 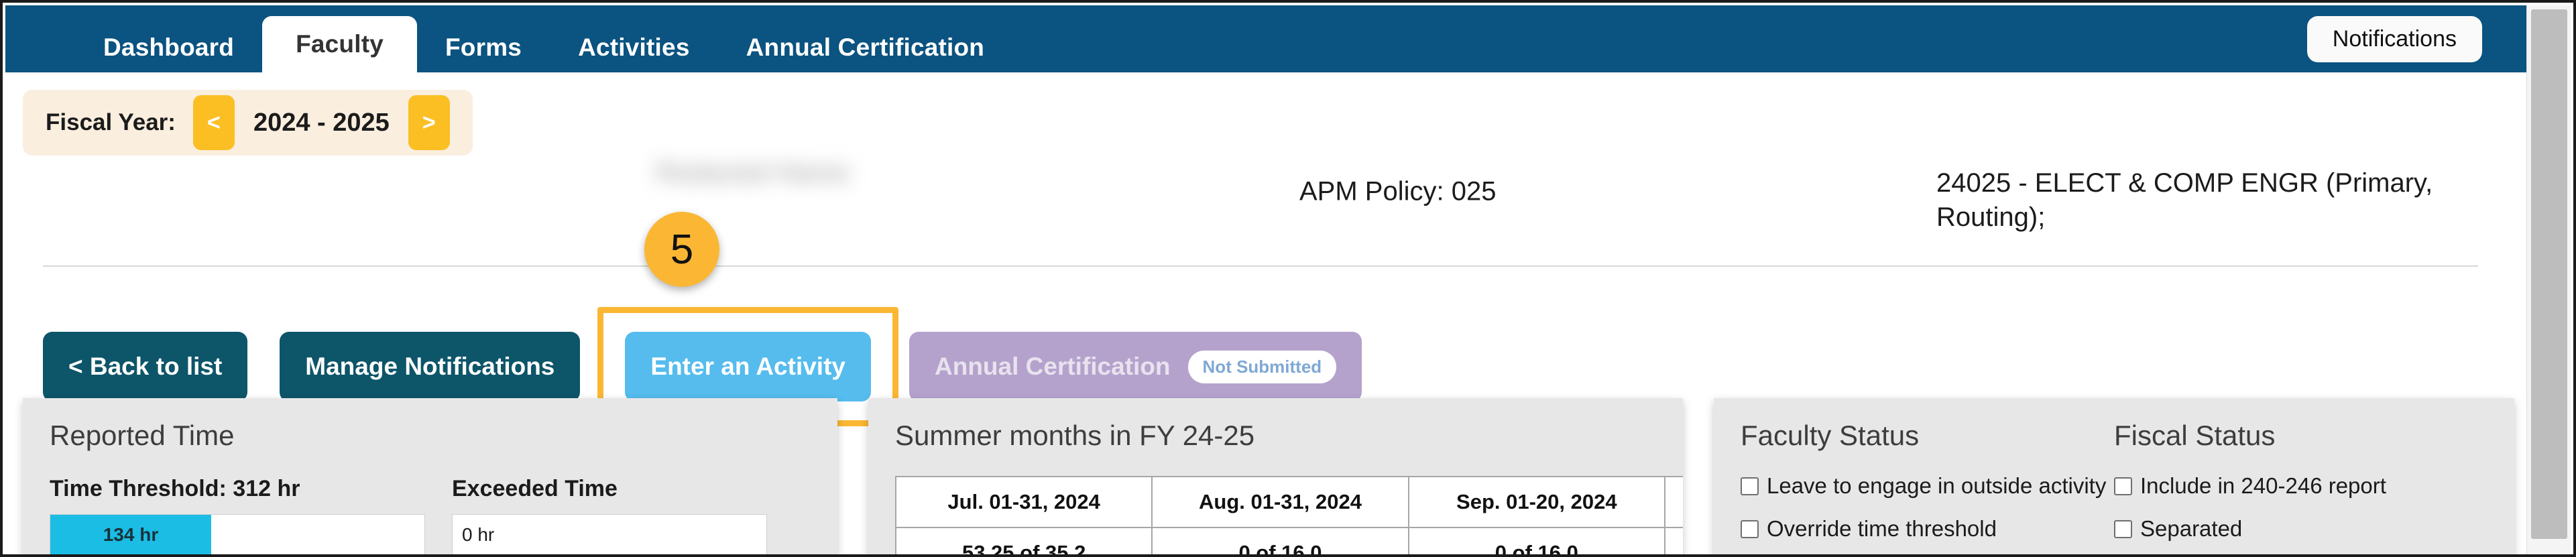 I want to click on checkbox-label-override-time-threshold: Override time threshold, so click(x=1882, y=528).